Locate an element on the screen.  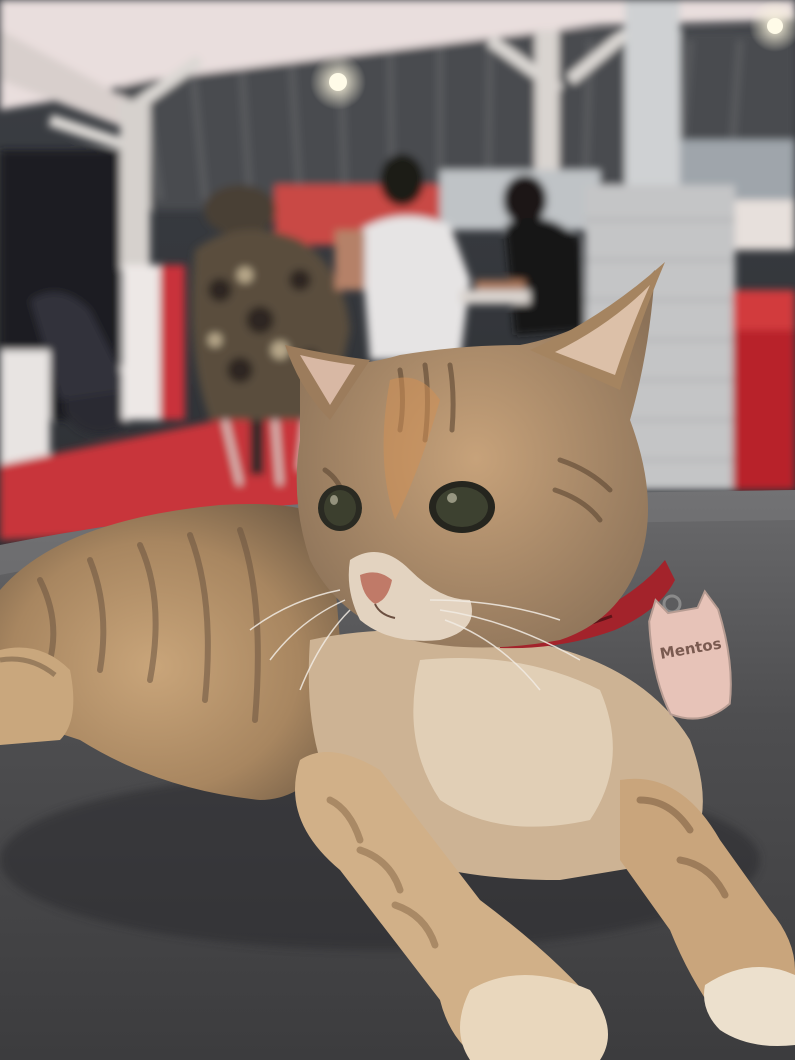
pillar-top is located at coordinates (652, 95).